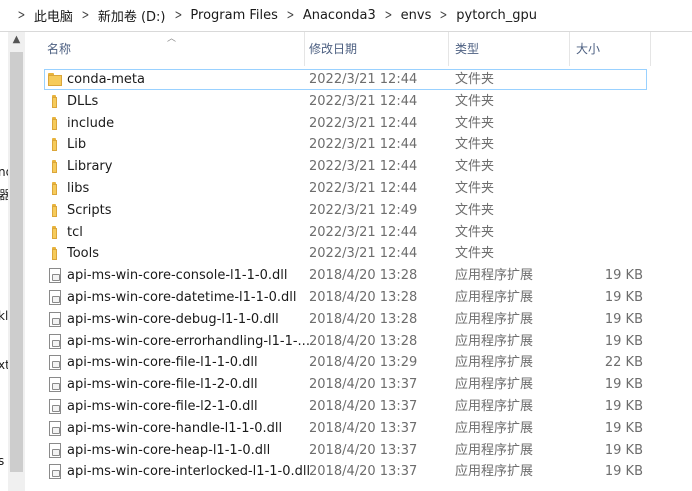  I want to click on column-header-date: 修改日期, so click(376, 49).